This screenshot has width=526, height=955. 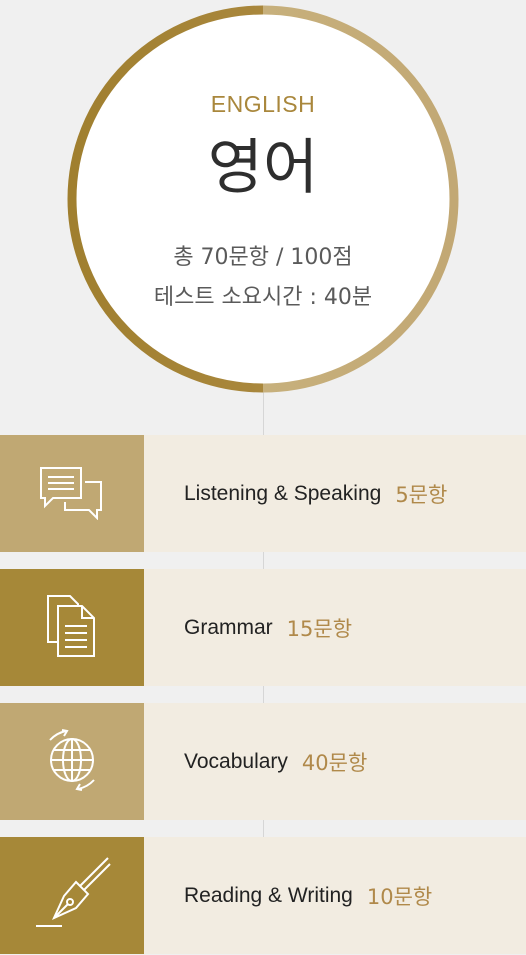 What do you see at coordinates (72, 762) in the screenshot?
I see `globe-icon` at bounding box center [72, 762].